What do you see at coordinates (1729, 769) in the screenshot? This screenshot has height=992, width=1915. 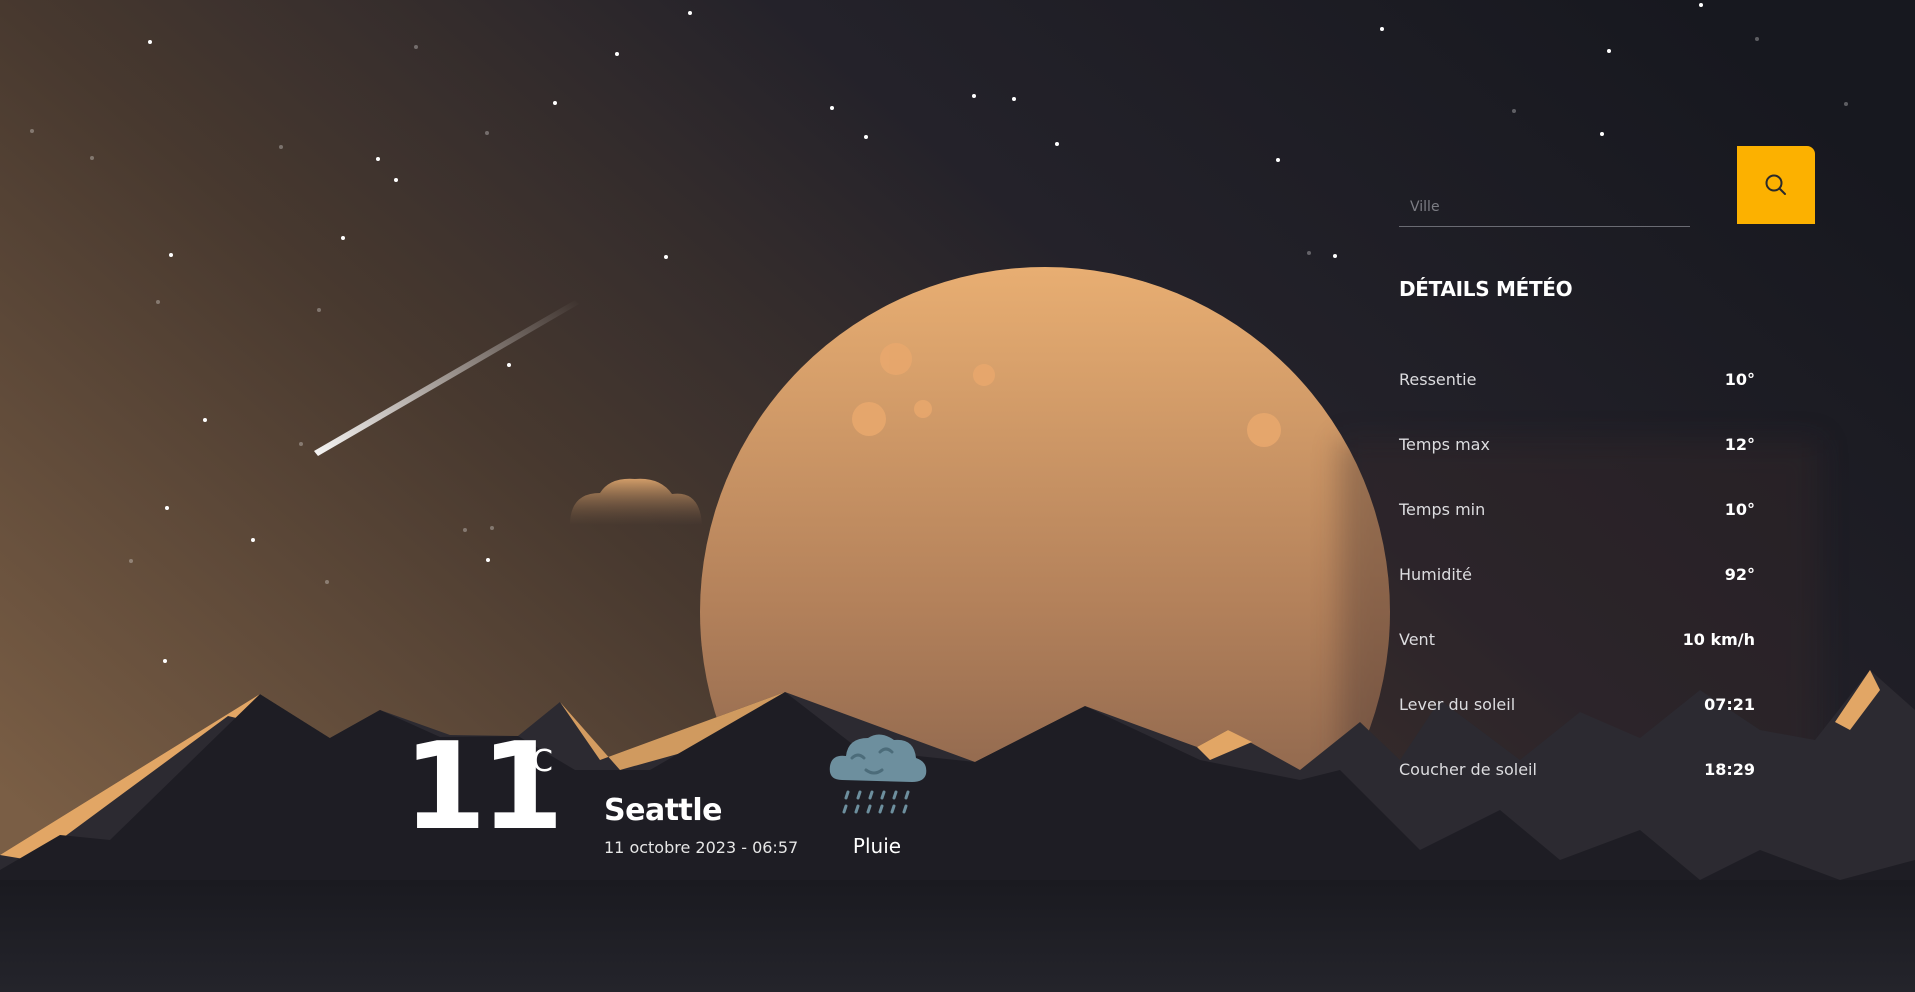 I see `detail-value: 18:29` at bounding box center [1729, 769].